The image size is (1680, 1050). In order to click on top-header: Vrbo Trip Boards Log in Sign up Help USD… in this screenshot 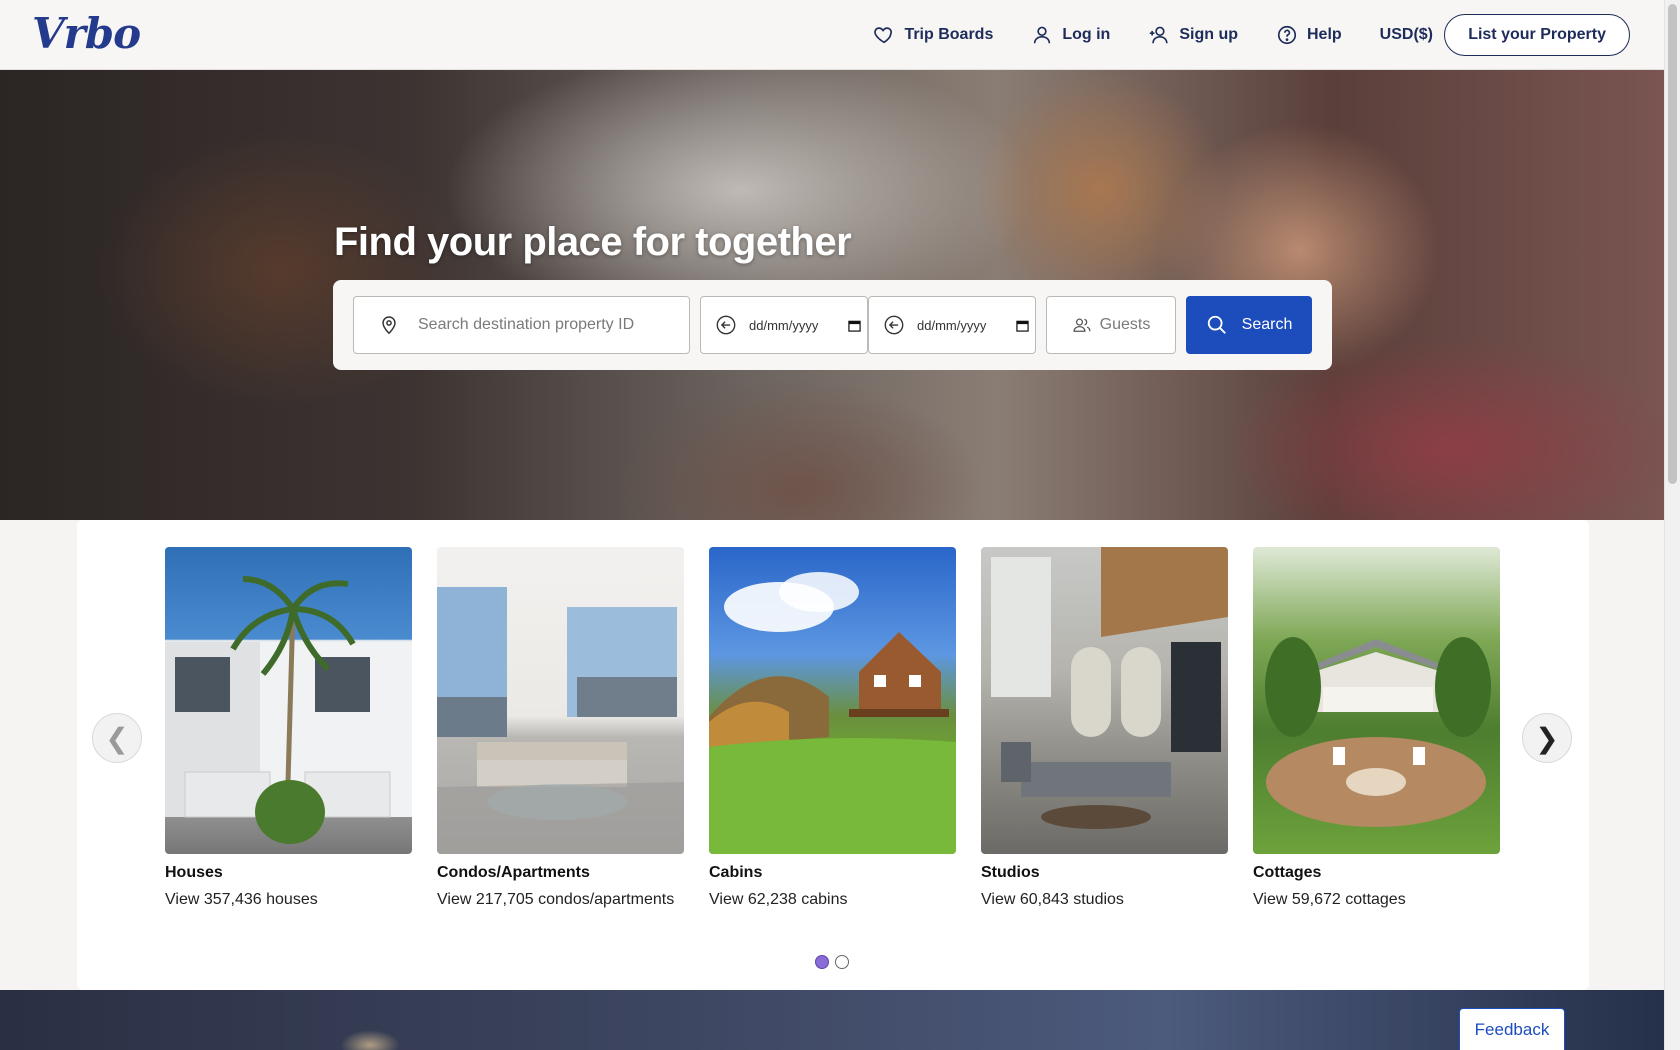, I will do `click(832, 35)`.